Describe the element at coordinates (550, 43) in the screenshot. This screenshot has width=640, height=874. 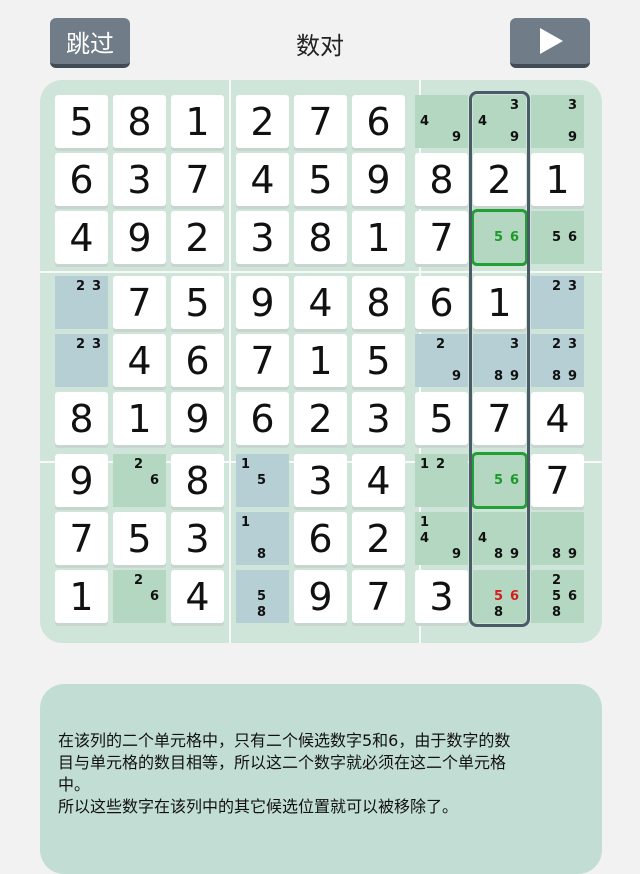
I see `play-button` at that location.